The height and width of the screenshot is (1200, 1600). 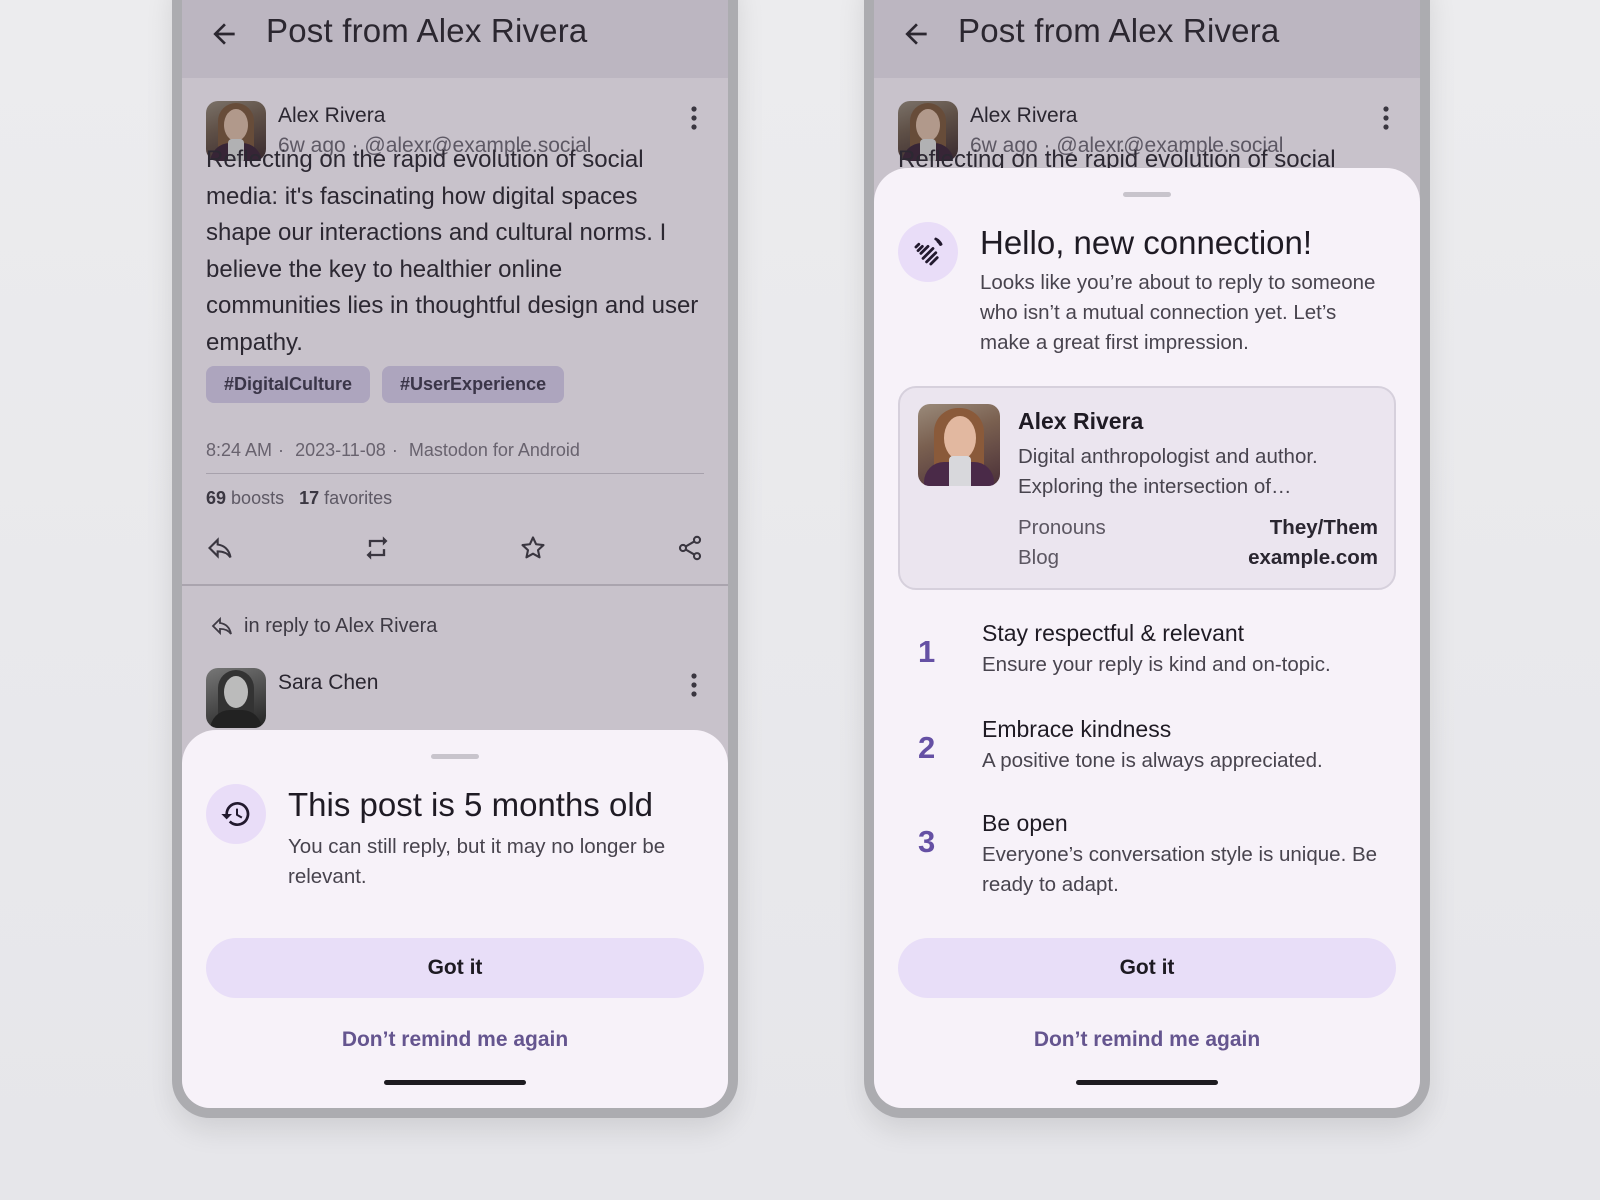 What do you see at coordinates (928, 252) in the screenshot?
I see `wave-hand-icon` at bounding box center [928, 252].